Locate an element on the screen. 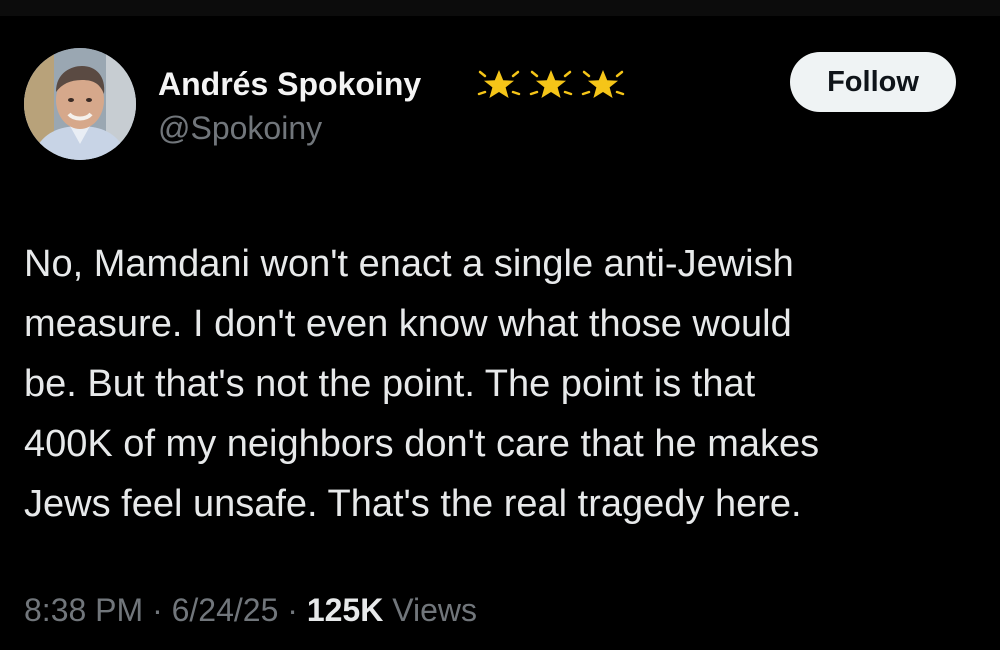  author-handle: @Spokoiny is located at coordinates (240, 128).